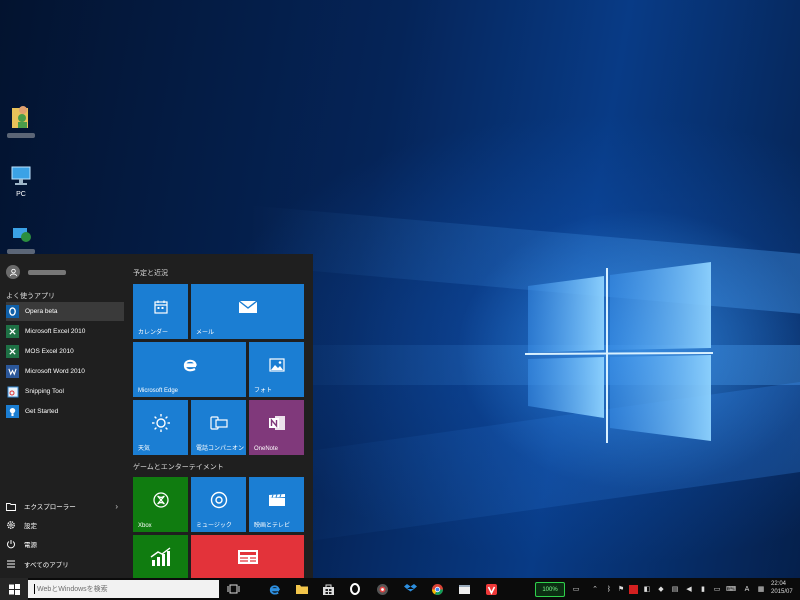 This screenshot has height=600, width=800. I want to click on app-item-excel-2010: Microsoft Excel 2010, so click(65, 331).